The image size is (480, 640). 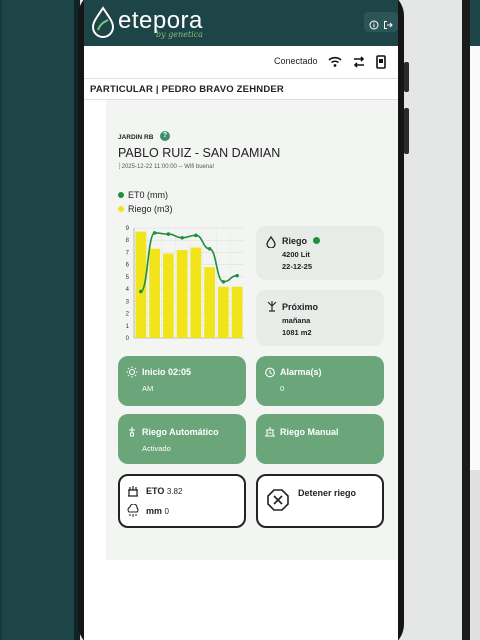 What do you see at coordinates (128, 302) in the screenshot?
I see `chart-y-tick-label: 3` at bounding box center [128, 302].